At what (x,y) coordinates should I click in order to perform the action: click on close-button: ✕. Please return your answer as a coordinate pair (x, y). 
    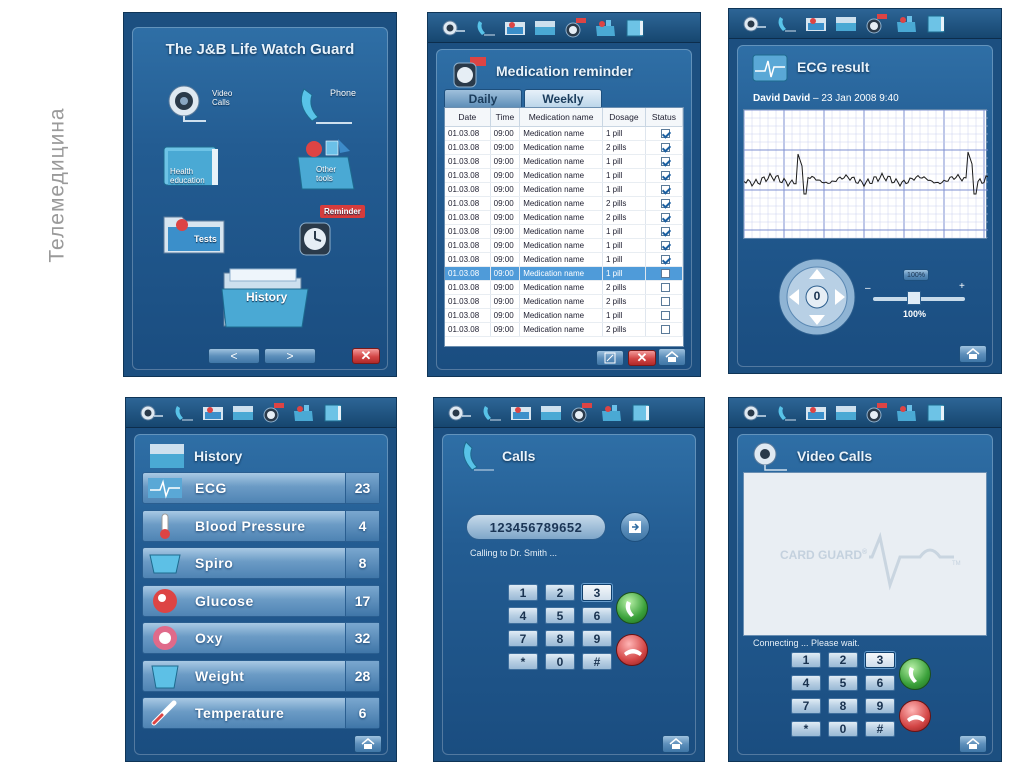
    Looking at the image, I should click on (366, 356).